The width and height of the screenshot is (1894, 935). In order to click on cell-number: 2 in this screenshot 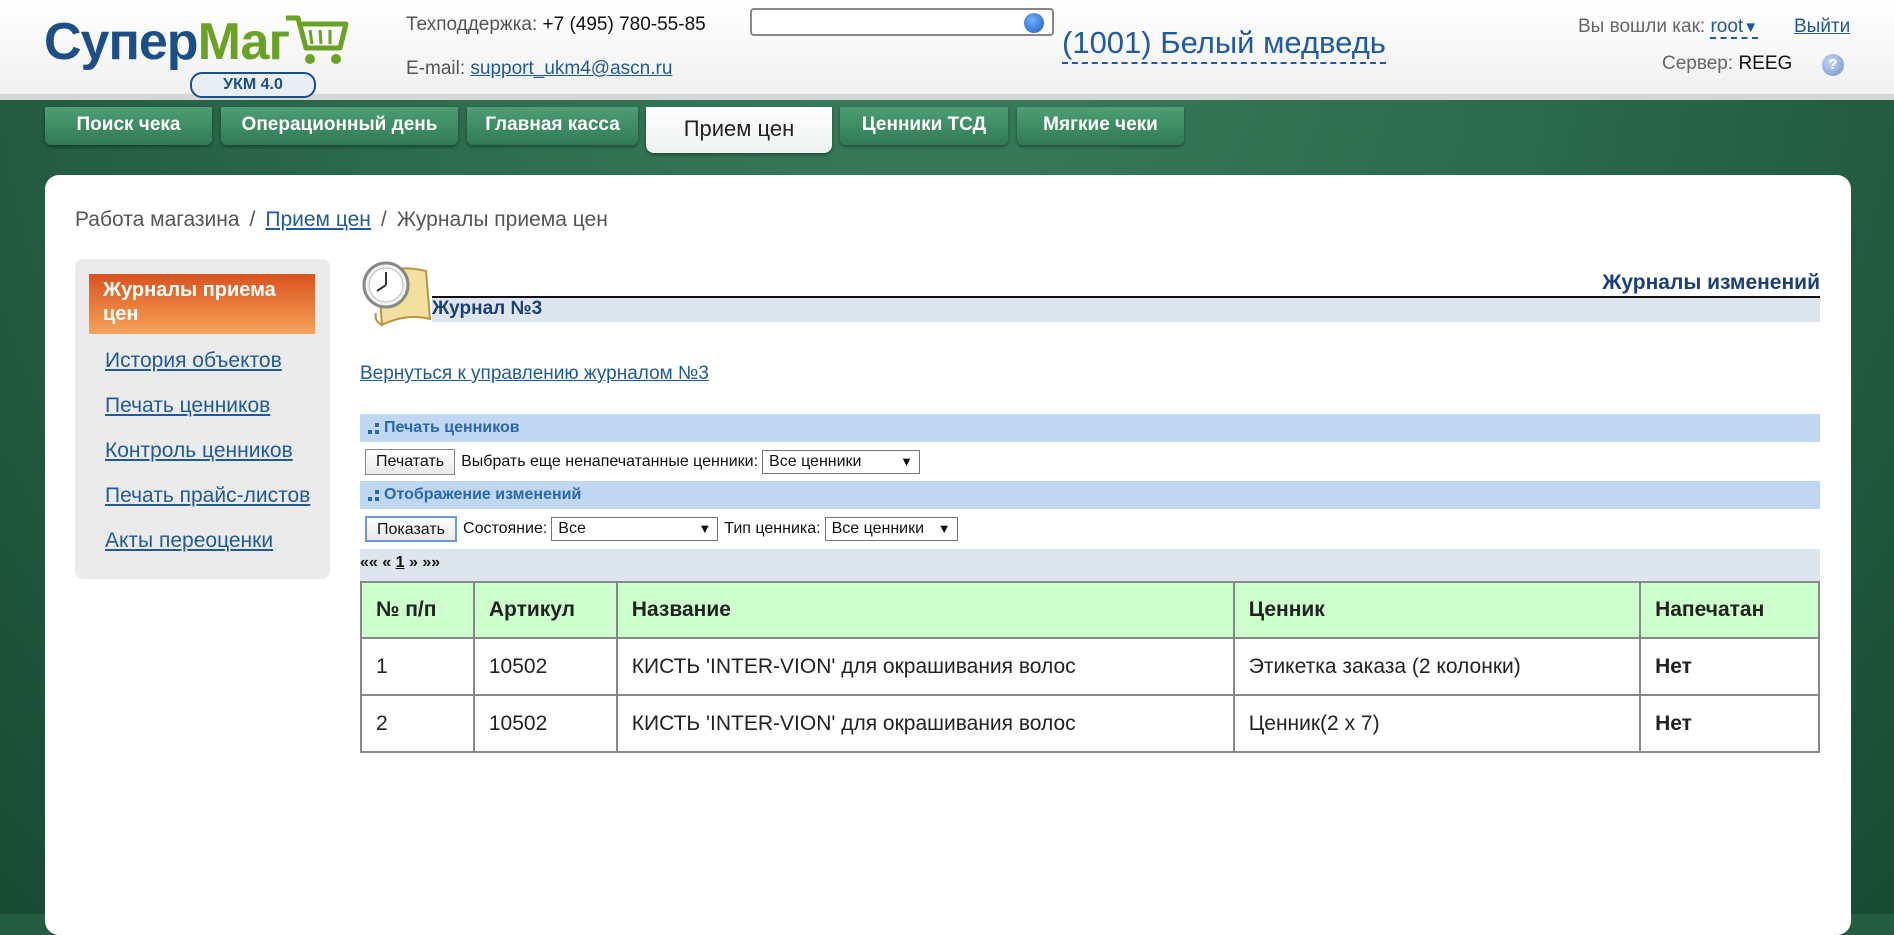, I will do `click(417, 723)`.